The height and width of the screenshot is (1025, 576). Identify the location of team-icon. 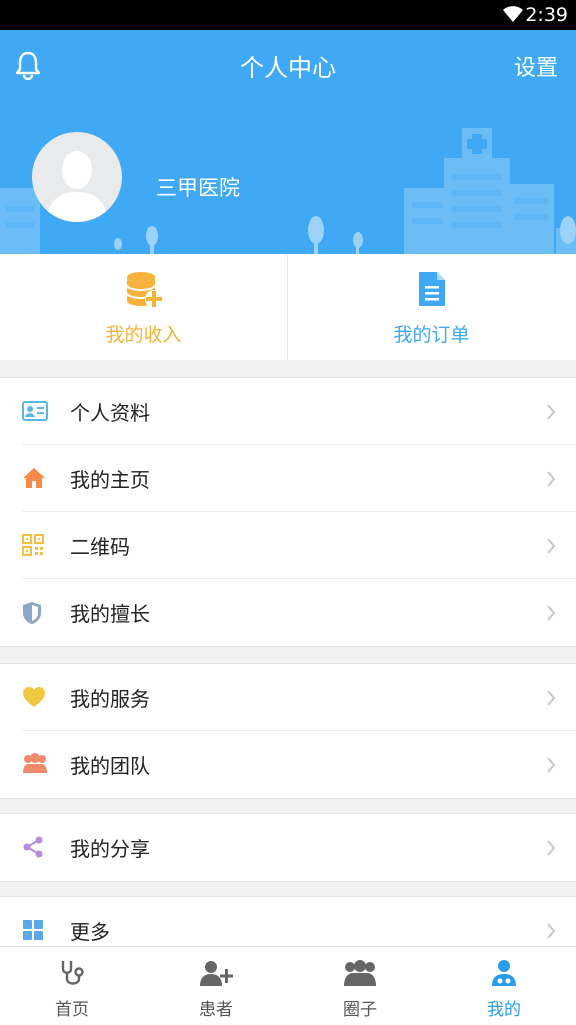
(34, 765).